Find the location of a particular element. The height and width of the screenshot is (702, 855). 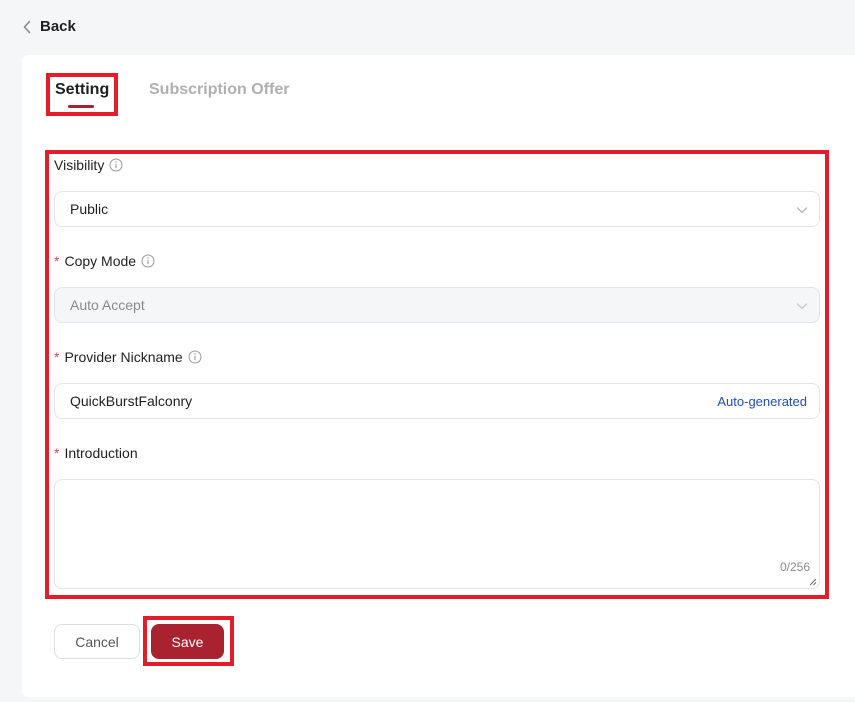

introduction-label-text: Introduction is located at coordinates (101, 453).